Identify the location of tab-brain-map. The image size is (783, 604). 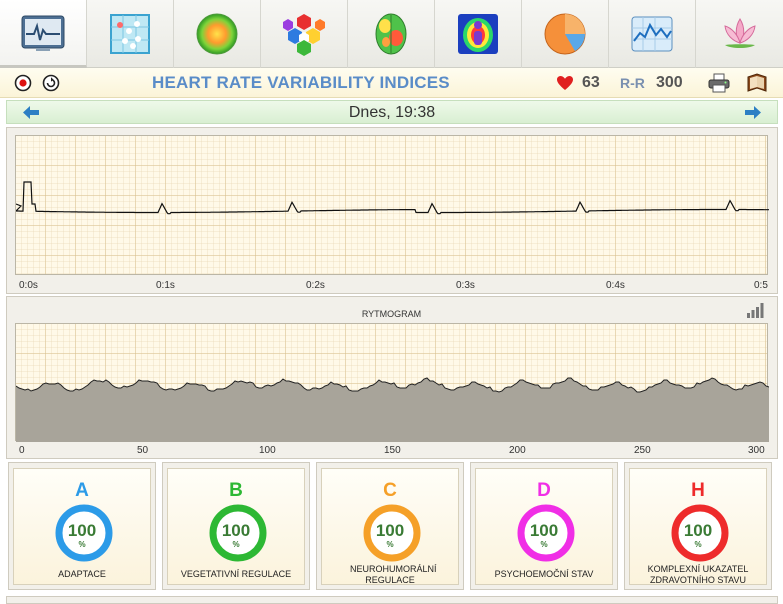
(391, 34).